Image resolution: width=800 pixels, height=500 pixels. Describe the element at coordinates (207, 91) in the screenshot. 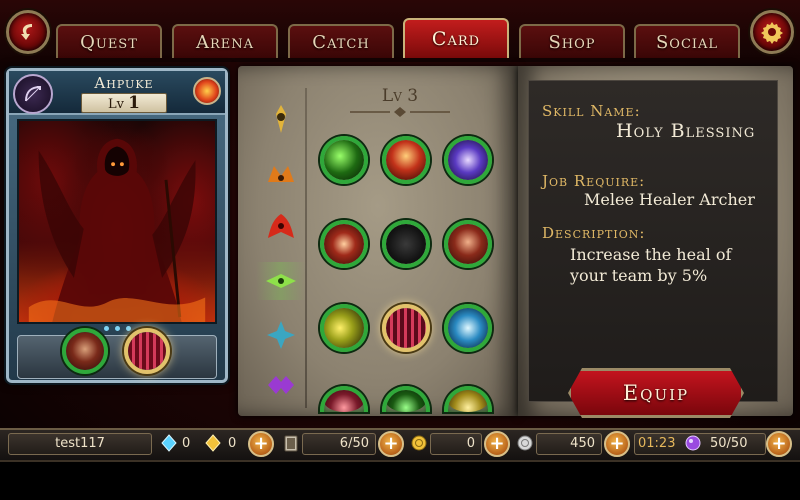

I see `fire-icon` at that location.